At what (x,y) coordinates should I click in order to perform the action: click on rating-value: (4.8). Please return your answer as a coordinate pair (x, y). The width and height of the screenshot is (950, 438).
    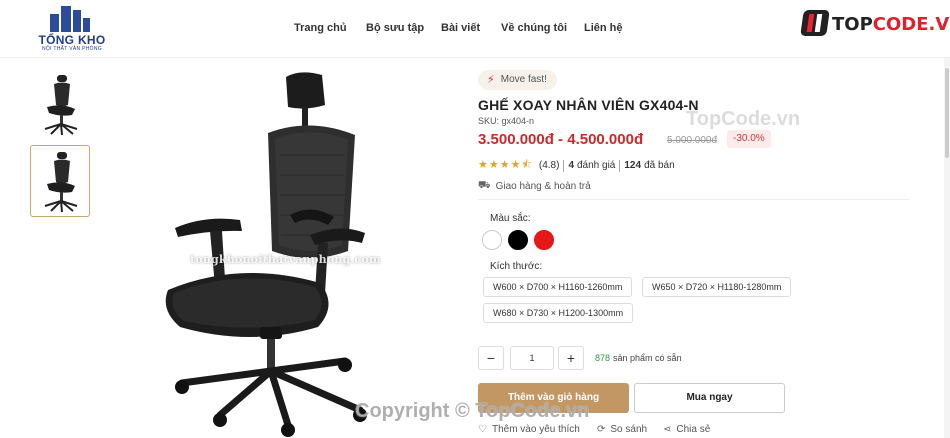
    Looking at the image, I should click on (549, 165).